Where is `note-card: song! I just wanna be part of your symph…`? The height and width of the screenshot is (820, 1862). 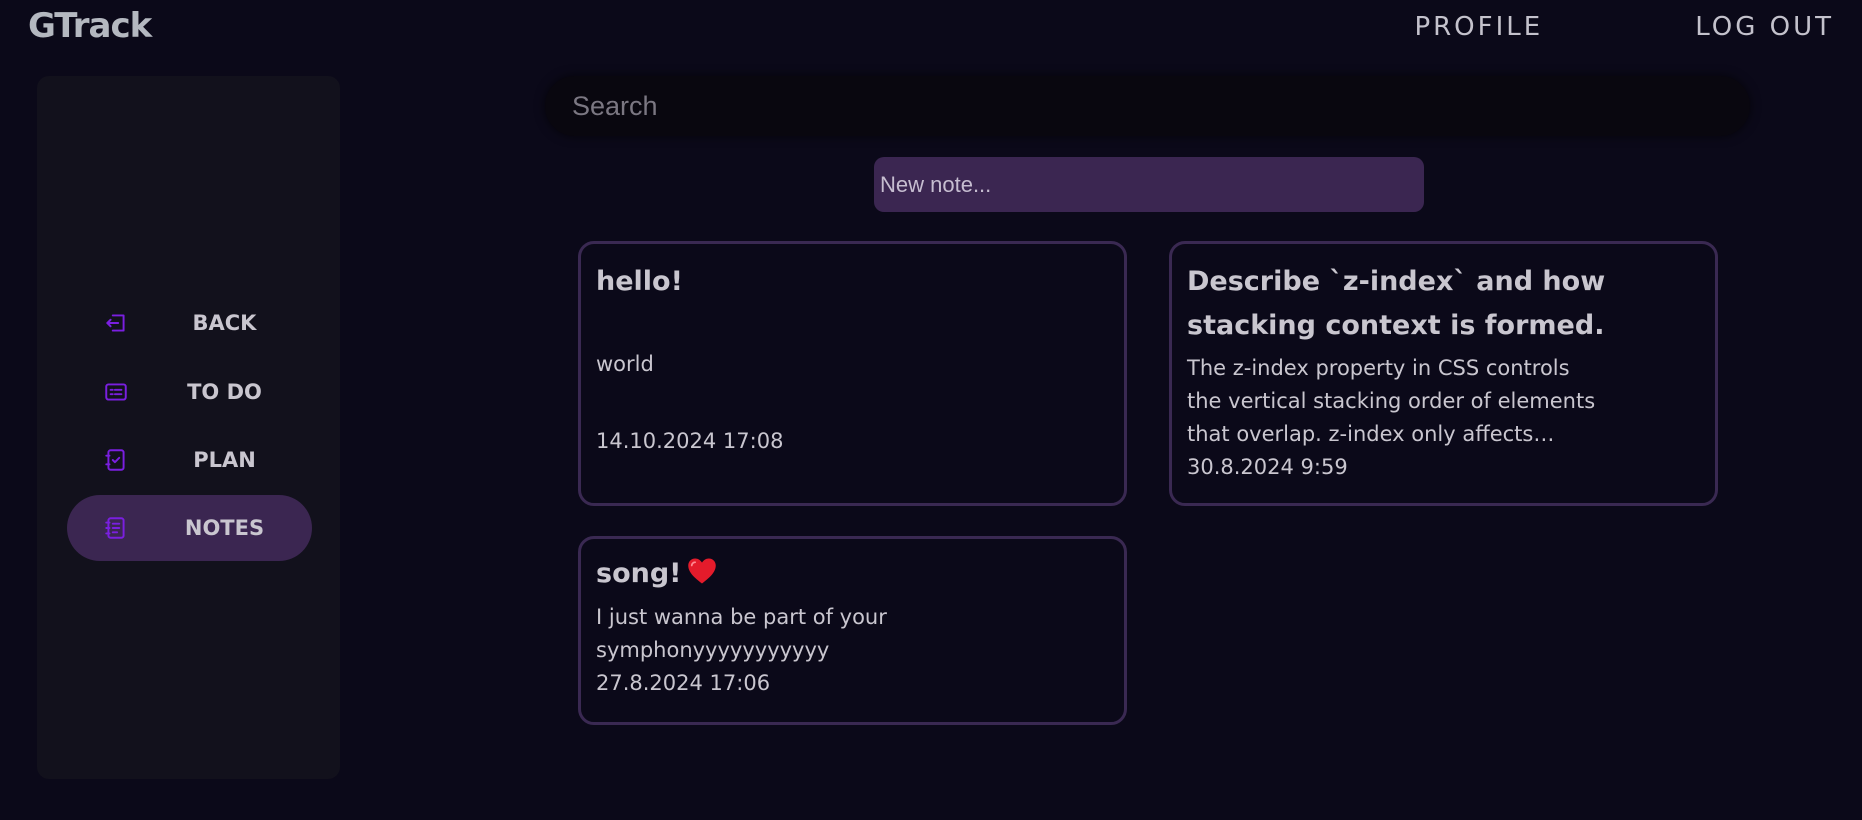
note-card: song! I just wanna be part of your symph… is located at coordinates (852, 630).